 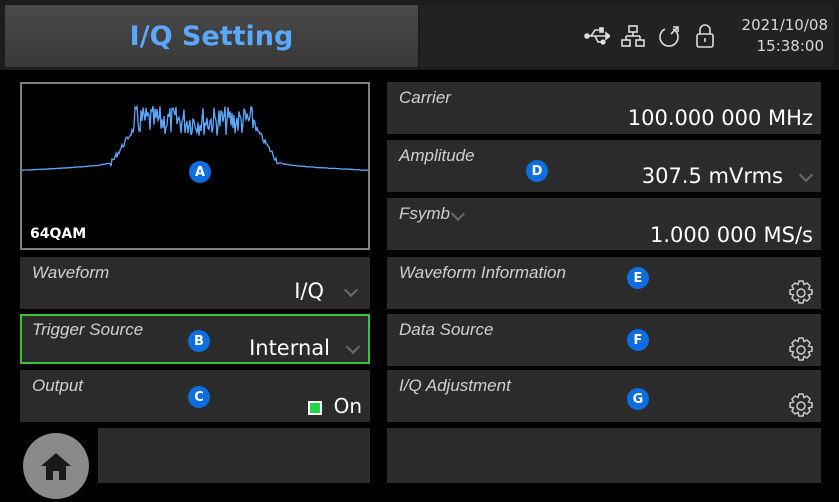 What do you see at coordinates (58, 385) in the screenshot?
I see `output-label: Output` at bounding box center [58, 385].